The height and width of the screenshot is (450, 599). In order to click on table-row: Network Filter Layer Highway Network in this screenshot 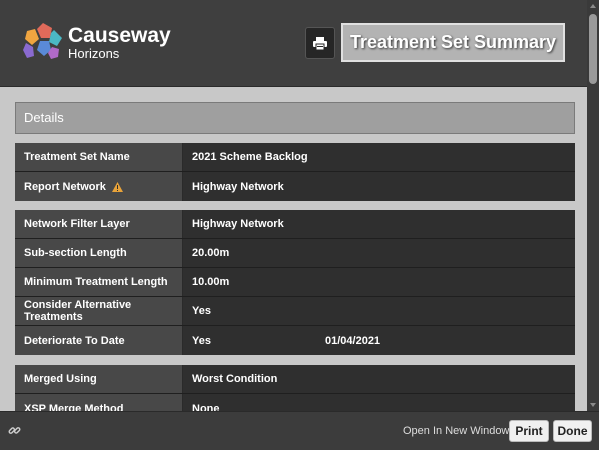, I will do `click(295, 224)`.